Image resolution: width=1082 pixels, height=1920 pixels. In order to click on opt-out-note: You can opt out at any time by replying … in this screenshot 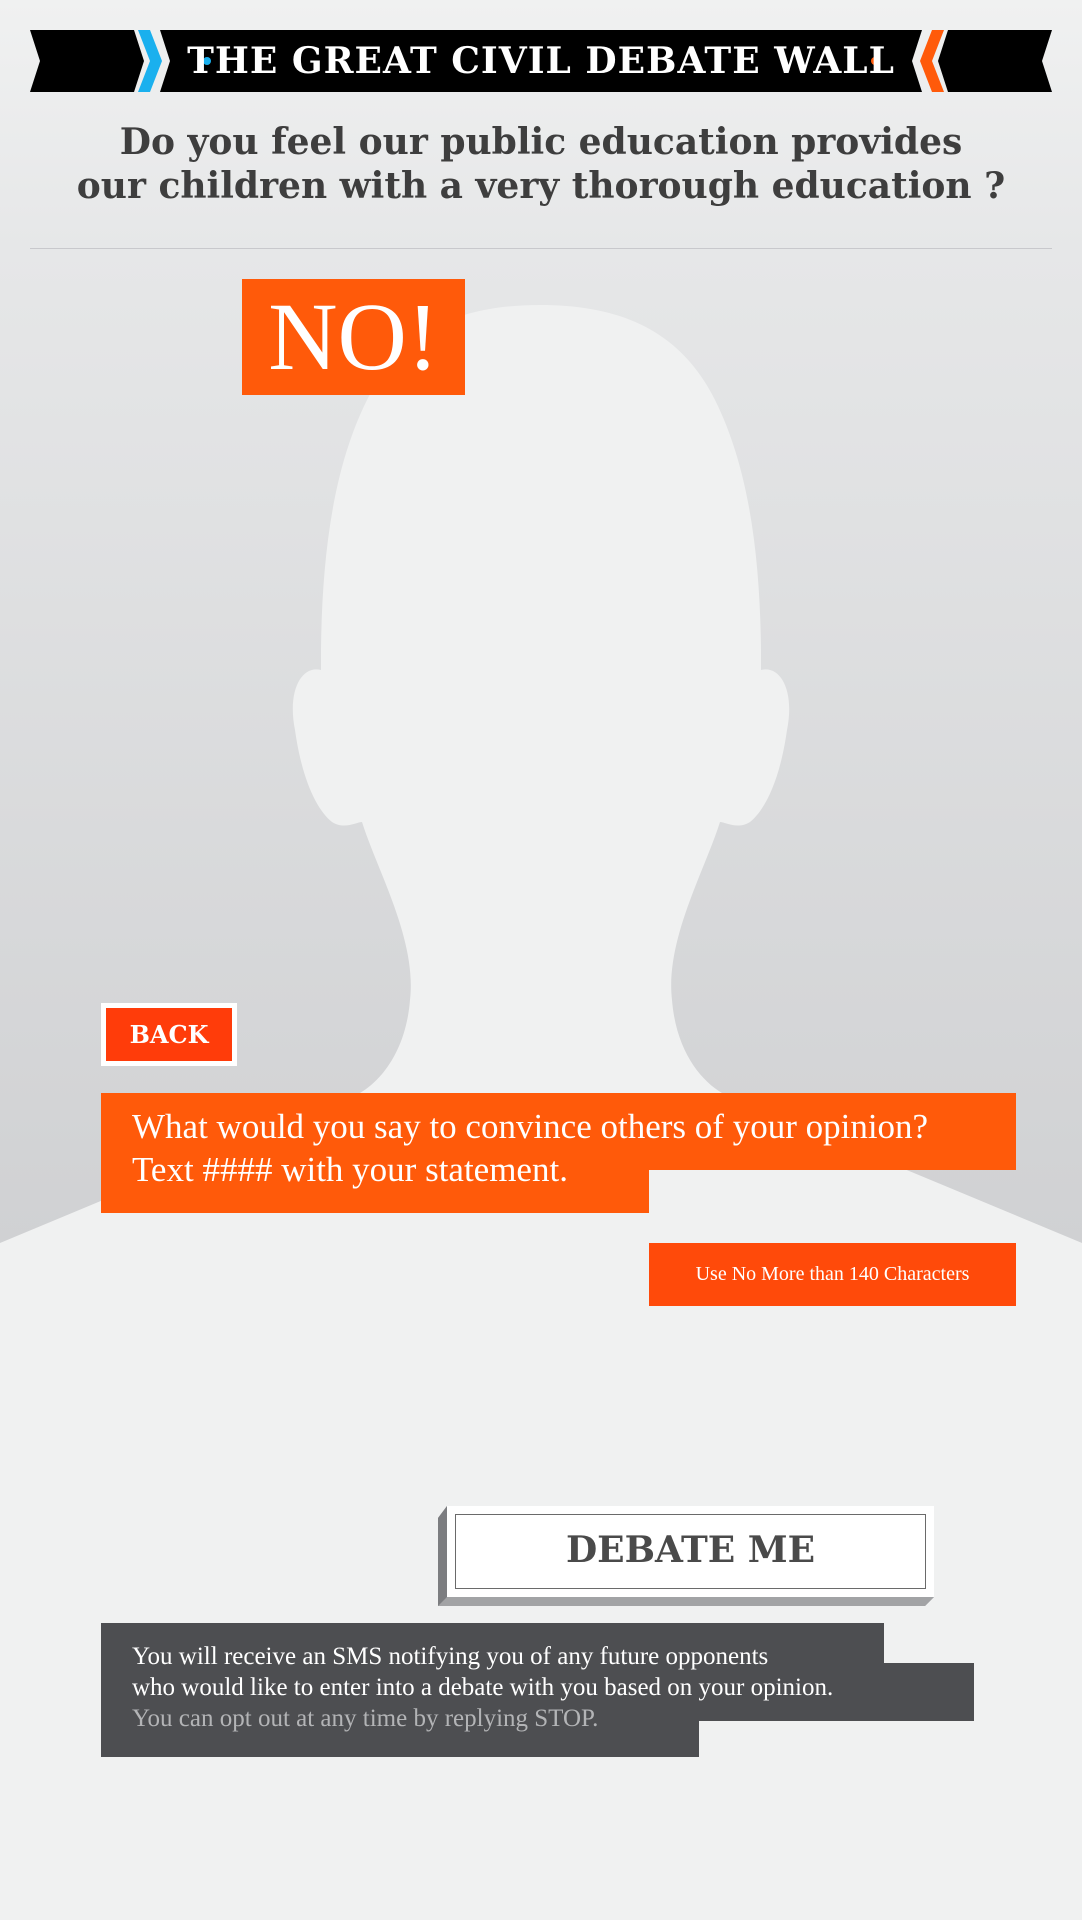, I will do `click(365, 1718)`.